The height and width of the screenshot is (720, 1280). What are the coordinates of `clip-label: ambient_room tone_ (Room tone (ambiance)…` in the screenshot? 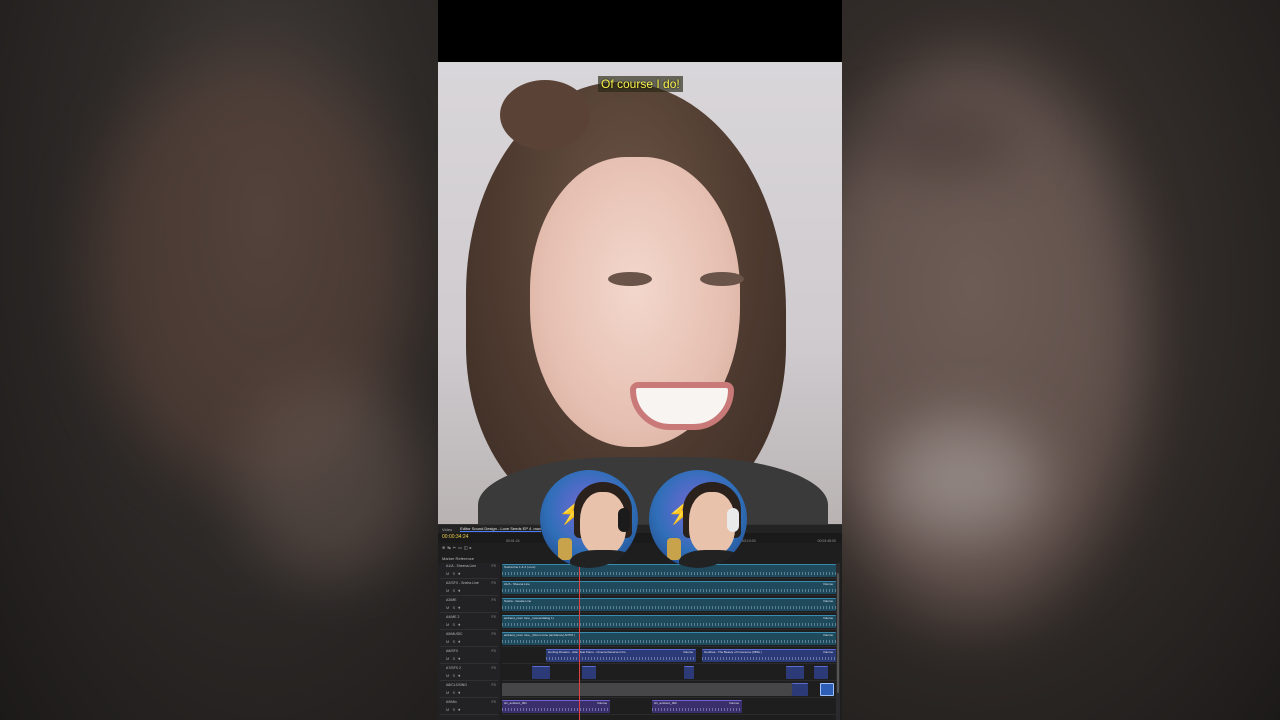 It's located at (539, 635).